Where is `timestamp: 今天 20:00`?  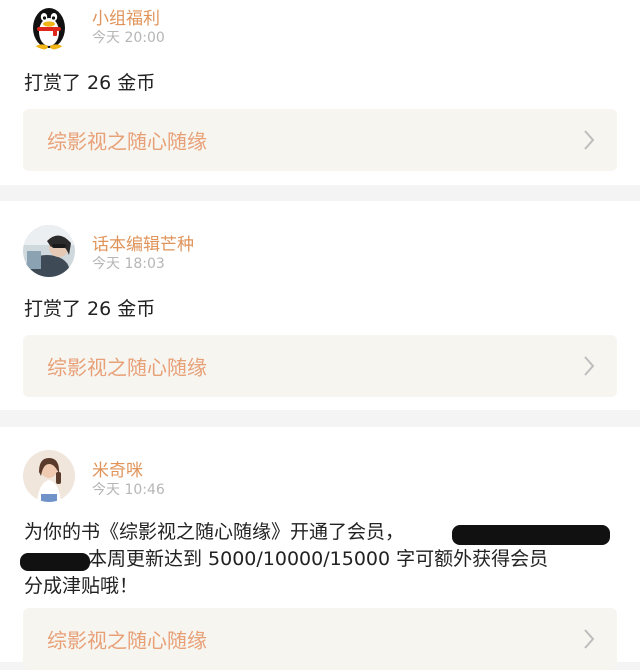
timestamp: 今天 20:00 is located at coordinates (128, 38).